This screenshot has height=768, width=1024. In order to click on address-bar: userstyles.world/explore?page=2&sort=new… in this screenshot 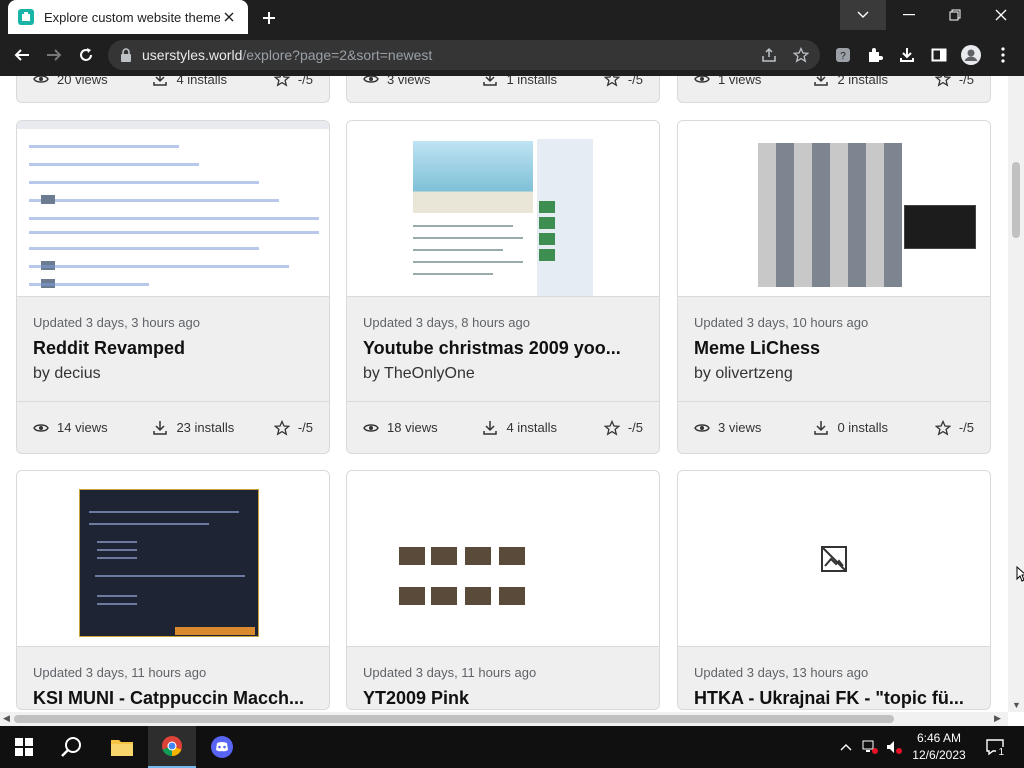, I will do `click(464, 55)`.